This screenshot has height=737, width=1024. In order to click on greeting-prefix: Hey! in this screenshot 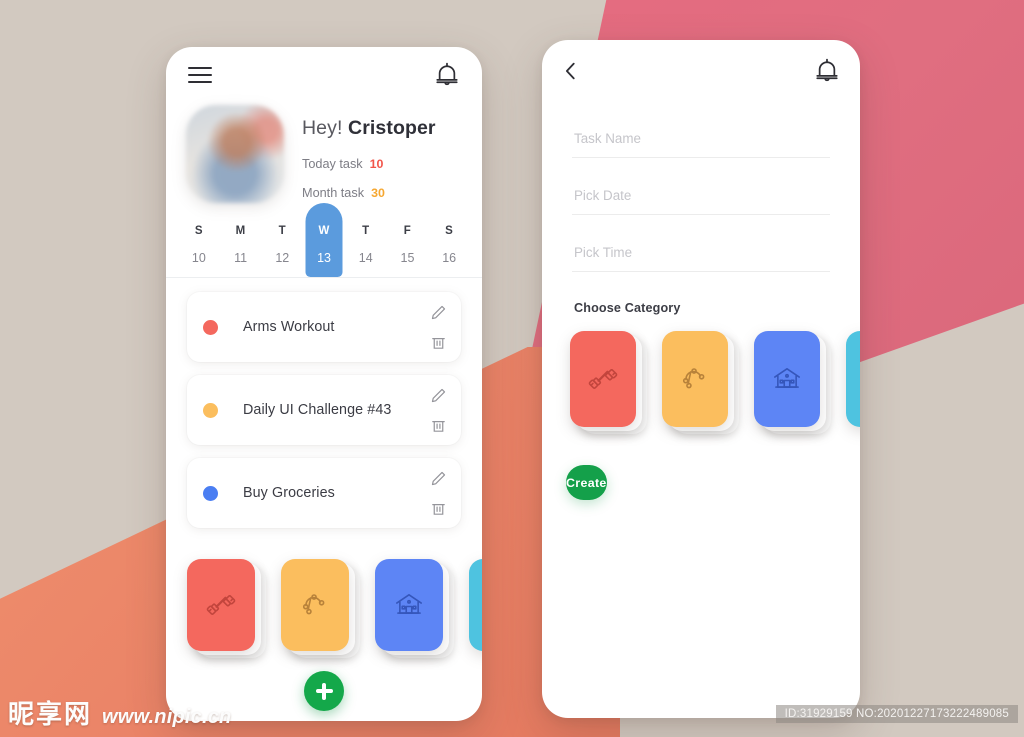, I will do `click(322, 128)`.